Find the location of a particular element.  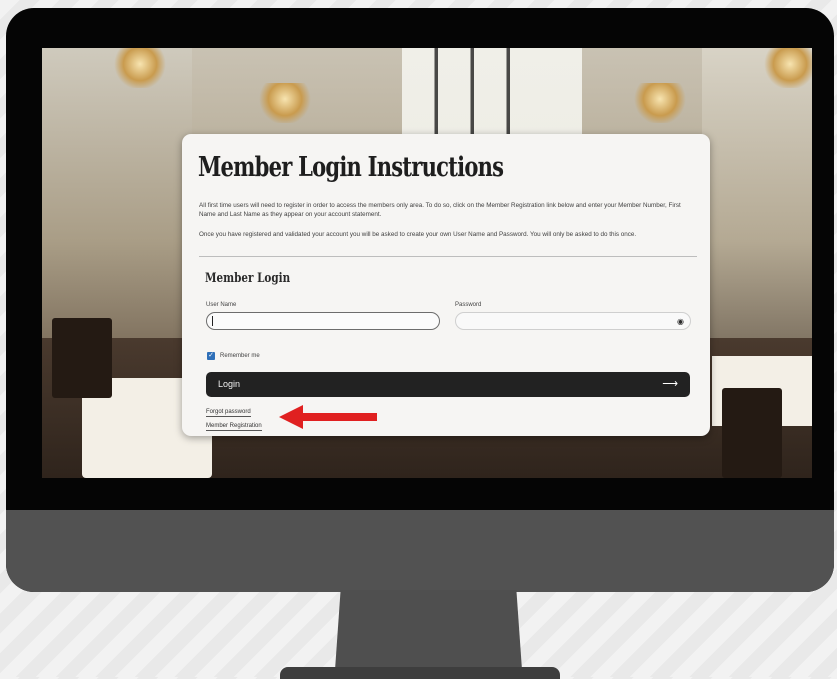

forgot-password-link: Forgot password is located at coordinates (228, 413).